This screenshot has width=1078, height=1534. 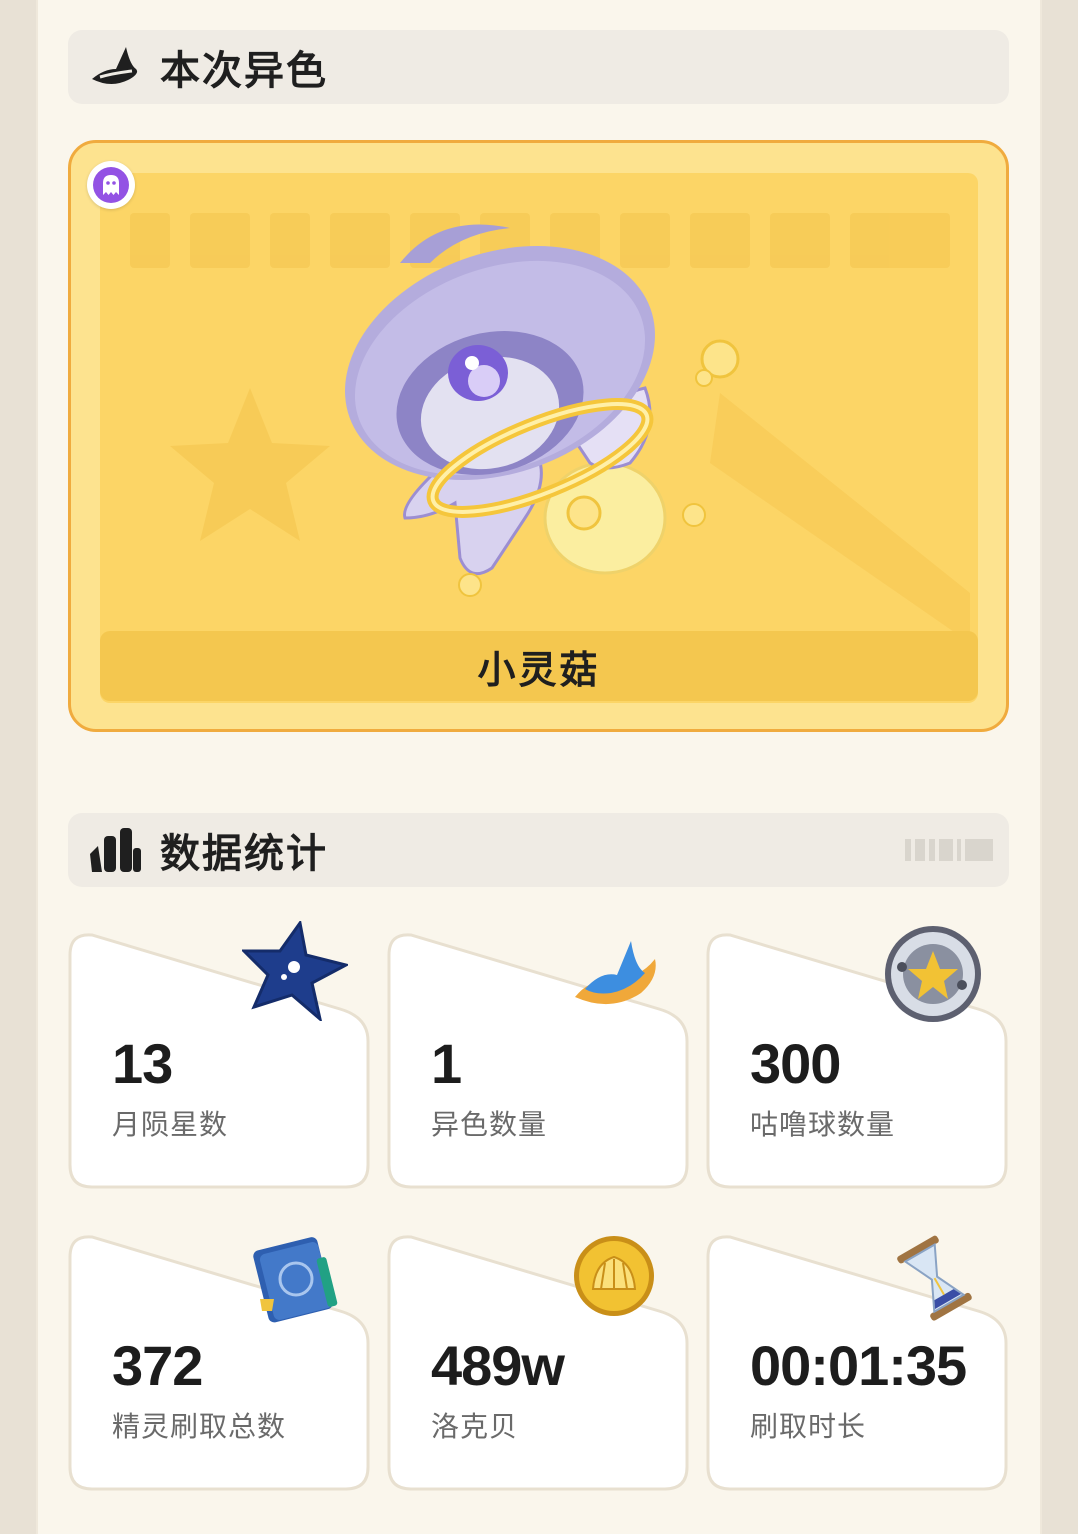 I want to click on stat-value: 1, so click(x=446, y=1063).